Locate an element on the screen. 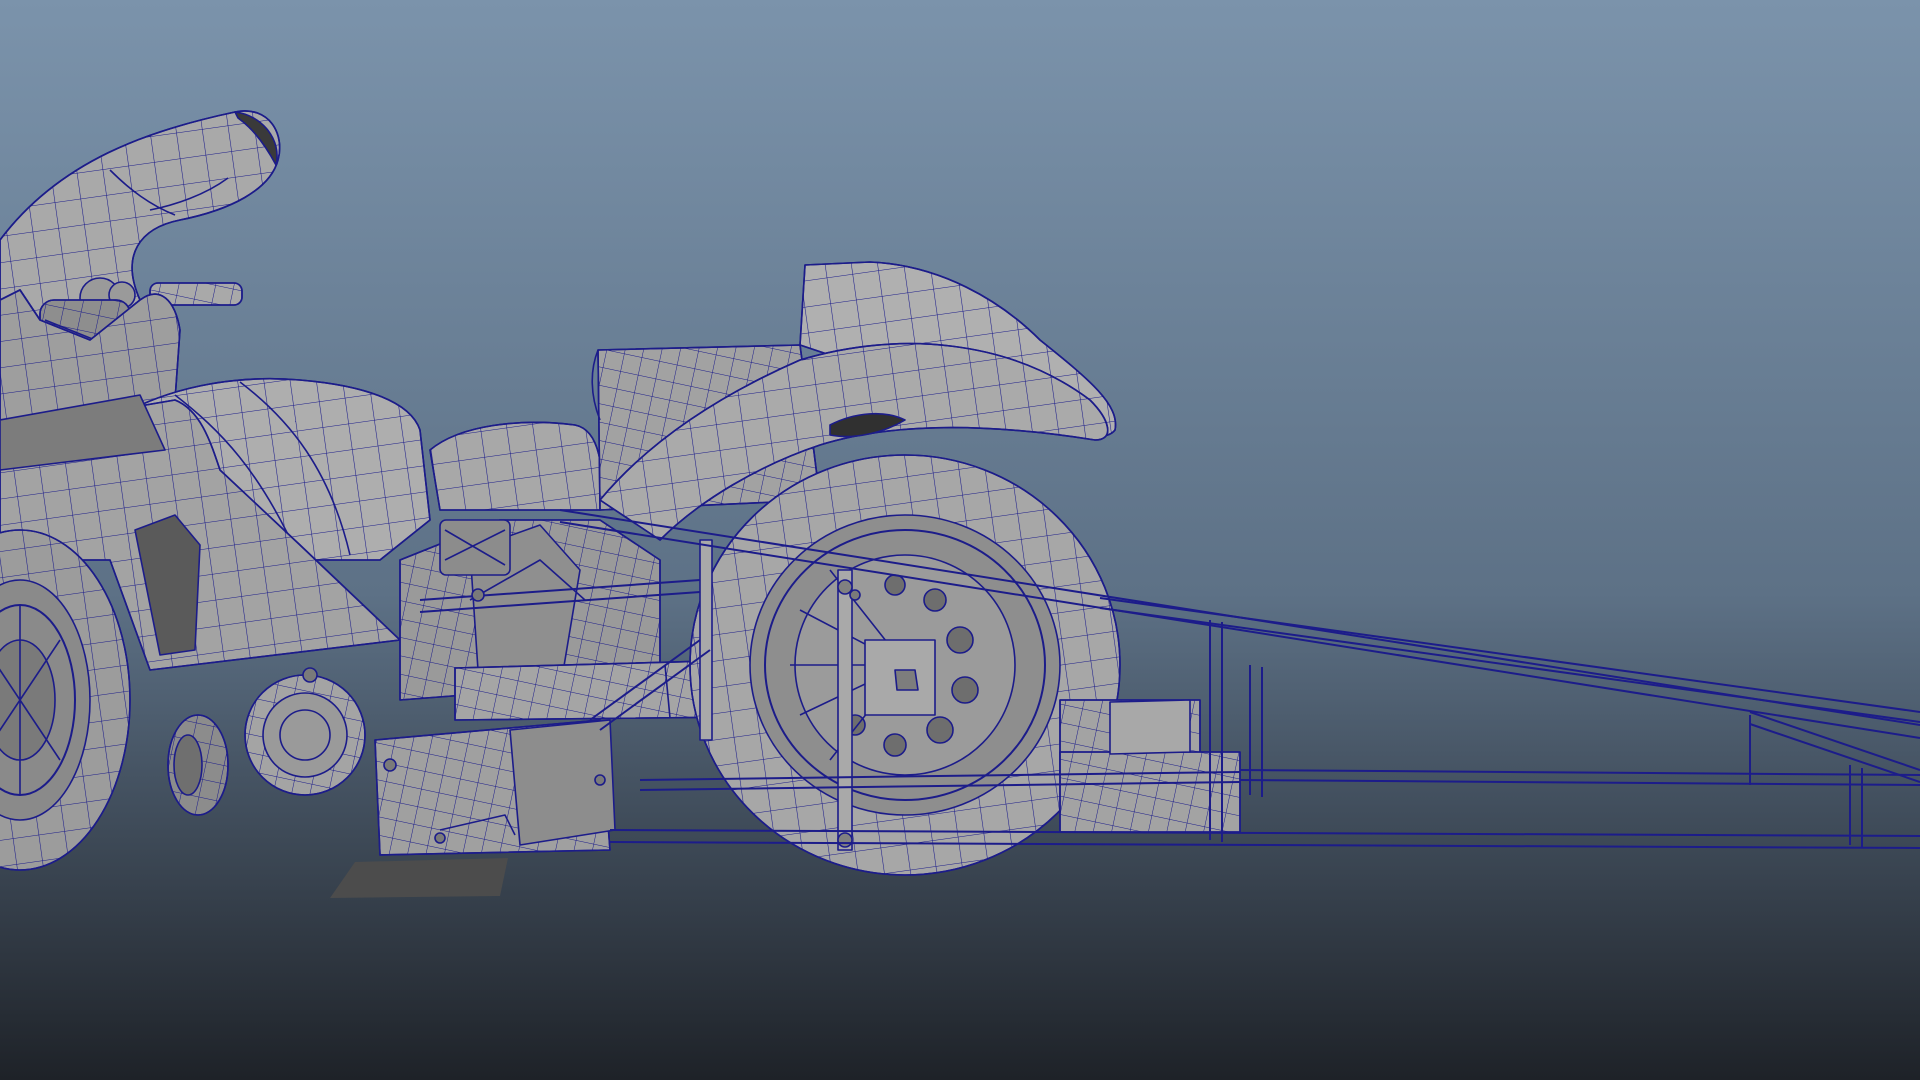 This screenshot has height=1080, width=1920. seat-cushion is located at coordinates (516, 466).